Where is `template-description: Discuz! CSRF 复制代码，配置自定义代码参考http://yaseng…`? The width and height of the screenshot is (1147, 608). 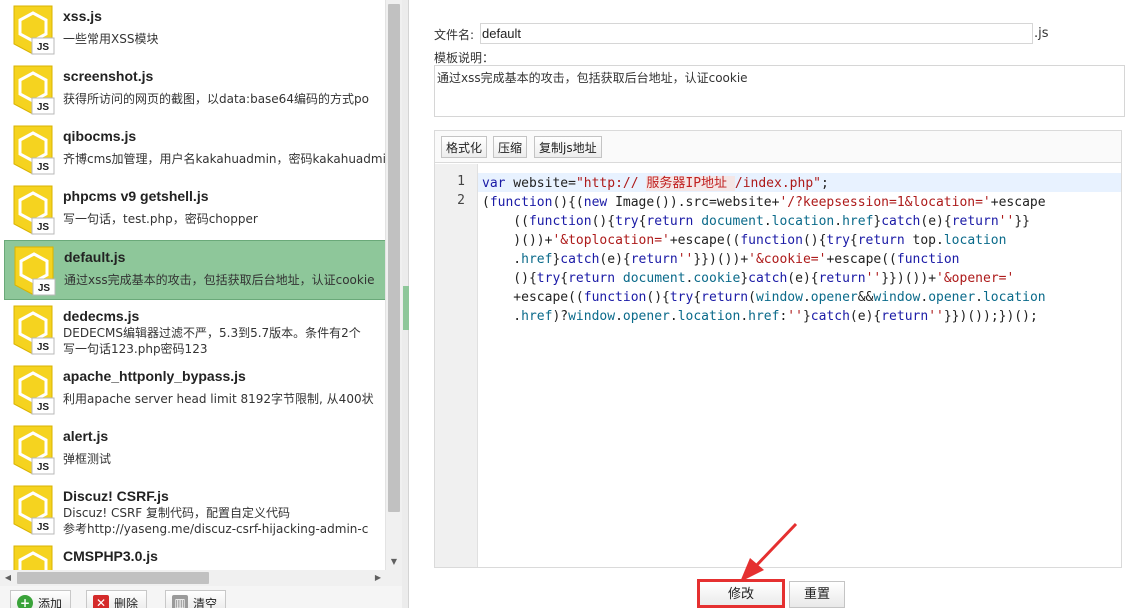 template-description: Discuz! CSRF 复制代码，配置自定义代码参考http://yaseng… is located at coordinates (224, 521).